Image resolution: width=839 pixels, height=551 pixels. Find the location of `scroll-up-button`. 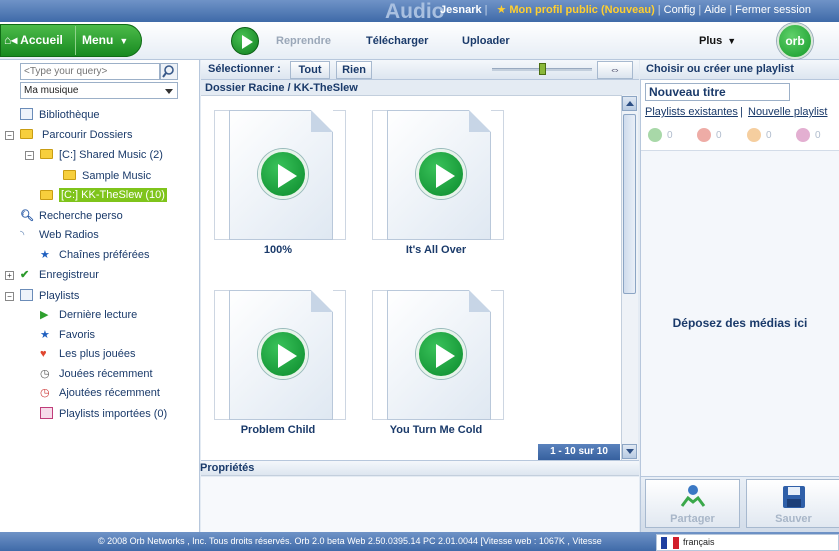

scroll-up-button is located at coordinates (629, 103).